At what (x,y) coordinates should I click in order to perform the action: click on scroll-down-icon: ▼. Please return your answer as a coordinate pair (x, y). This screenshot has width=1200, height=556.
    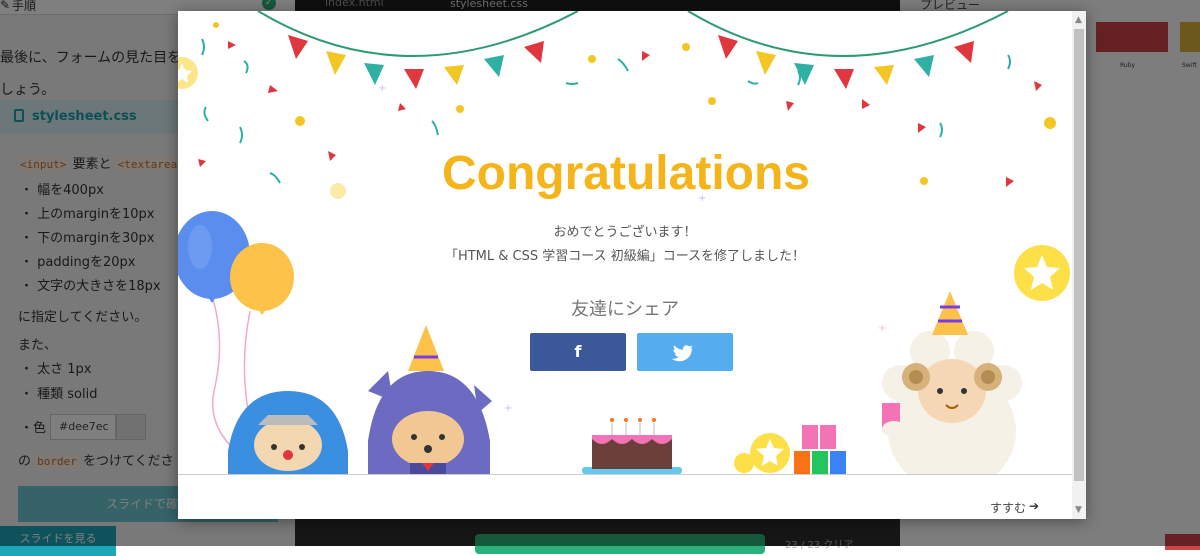
    Looking at the image, I should click on (1078, 510).